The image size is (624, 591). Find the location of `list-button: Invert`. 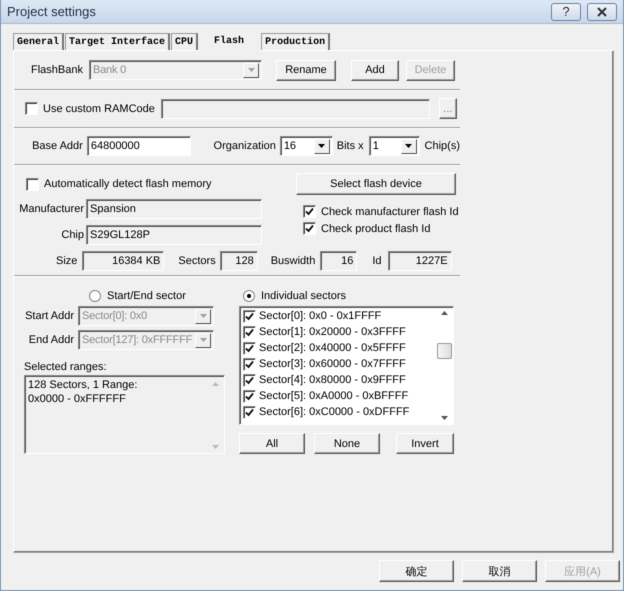

list-button: Invert is located at coordinates (425, 443).